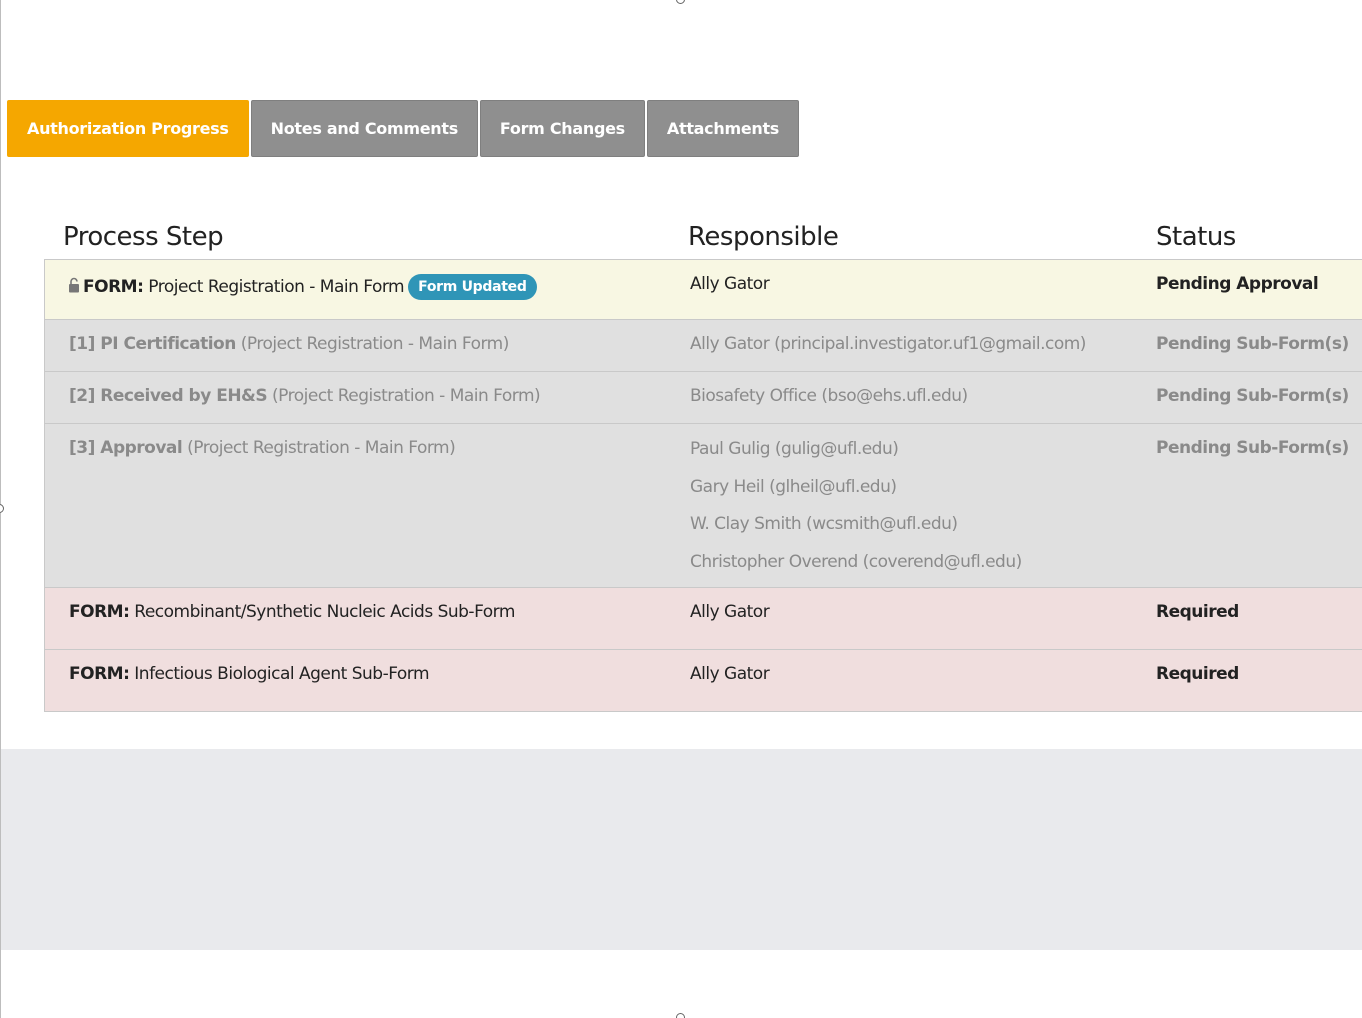 This screenshot has height=1018, width=1362. Describe the element at coordinates (472, 287) in the screenshot. I see `form-updated-badge: Form Updated` at that location.